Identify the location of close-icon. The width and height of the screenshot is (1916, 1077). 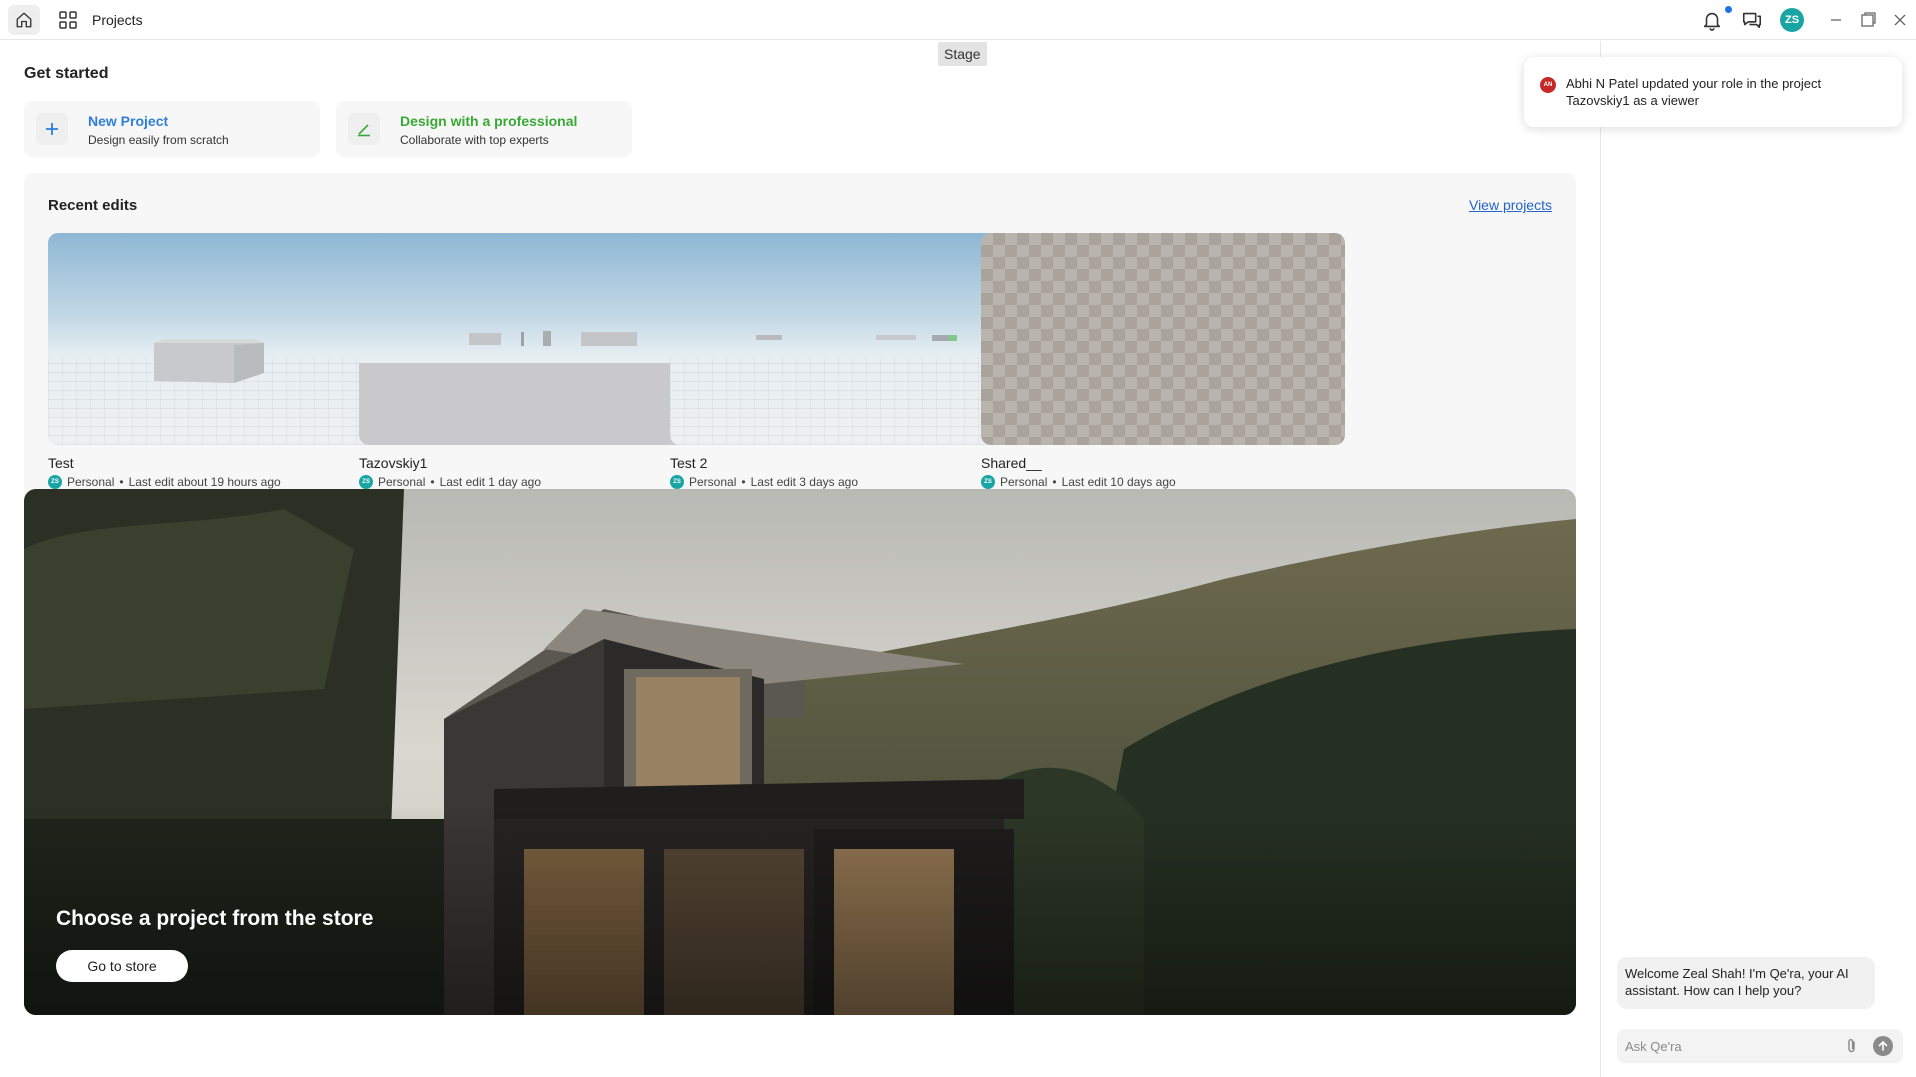
(1900, 20).